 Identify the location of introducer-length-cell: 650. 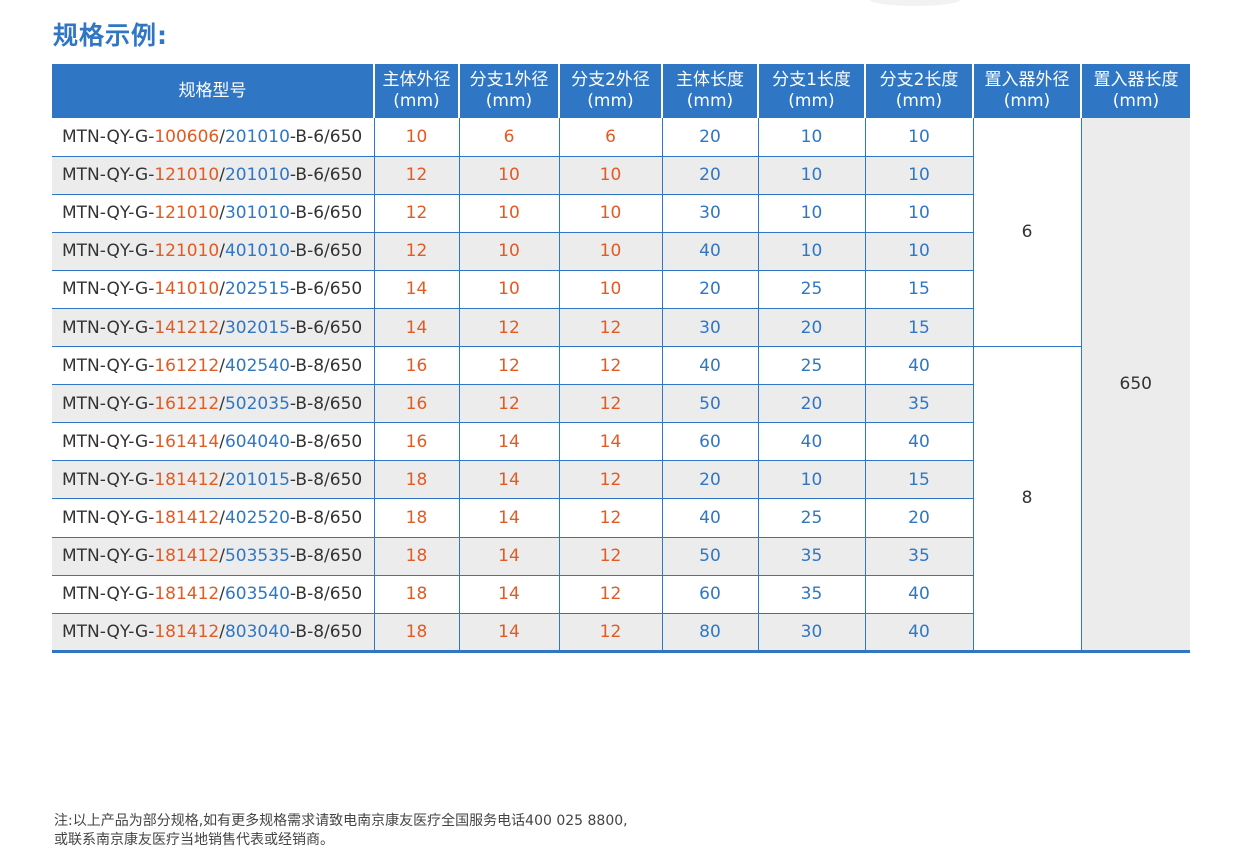
(1135, 385).